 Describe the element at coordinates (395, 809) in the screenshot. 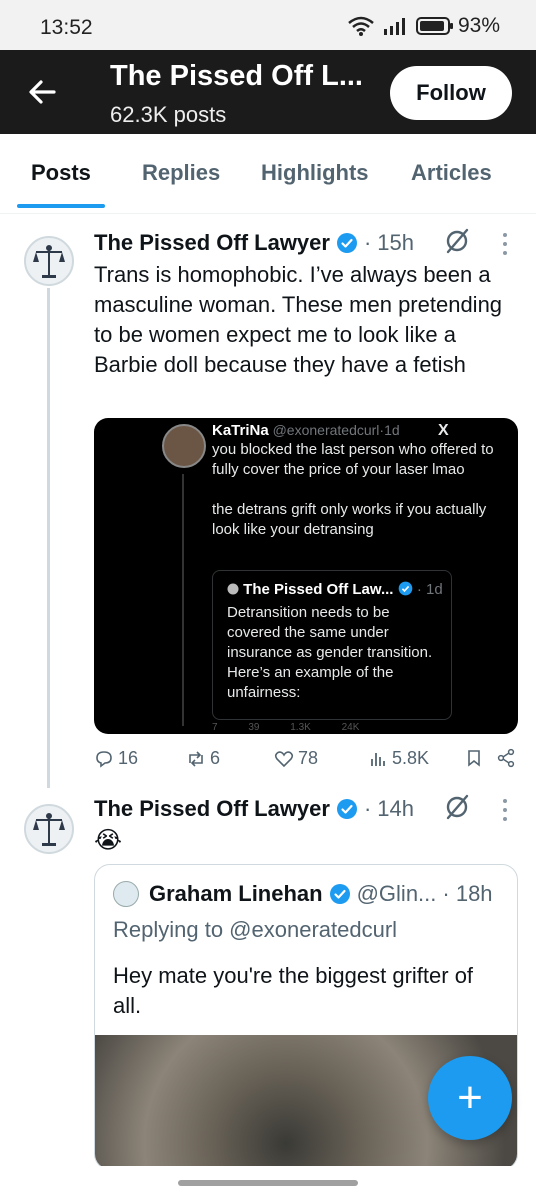

I see `tweet-time: 14h` at that location.